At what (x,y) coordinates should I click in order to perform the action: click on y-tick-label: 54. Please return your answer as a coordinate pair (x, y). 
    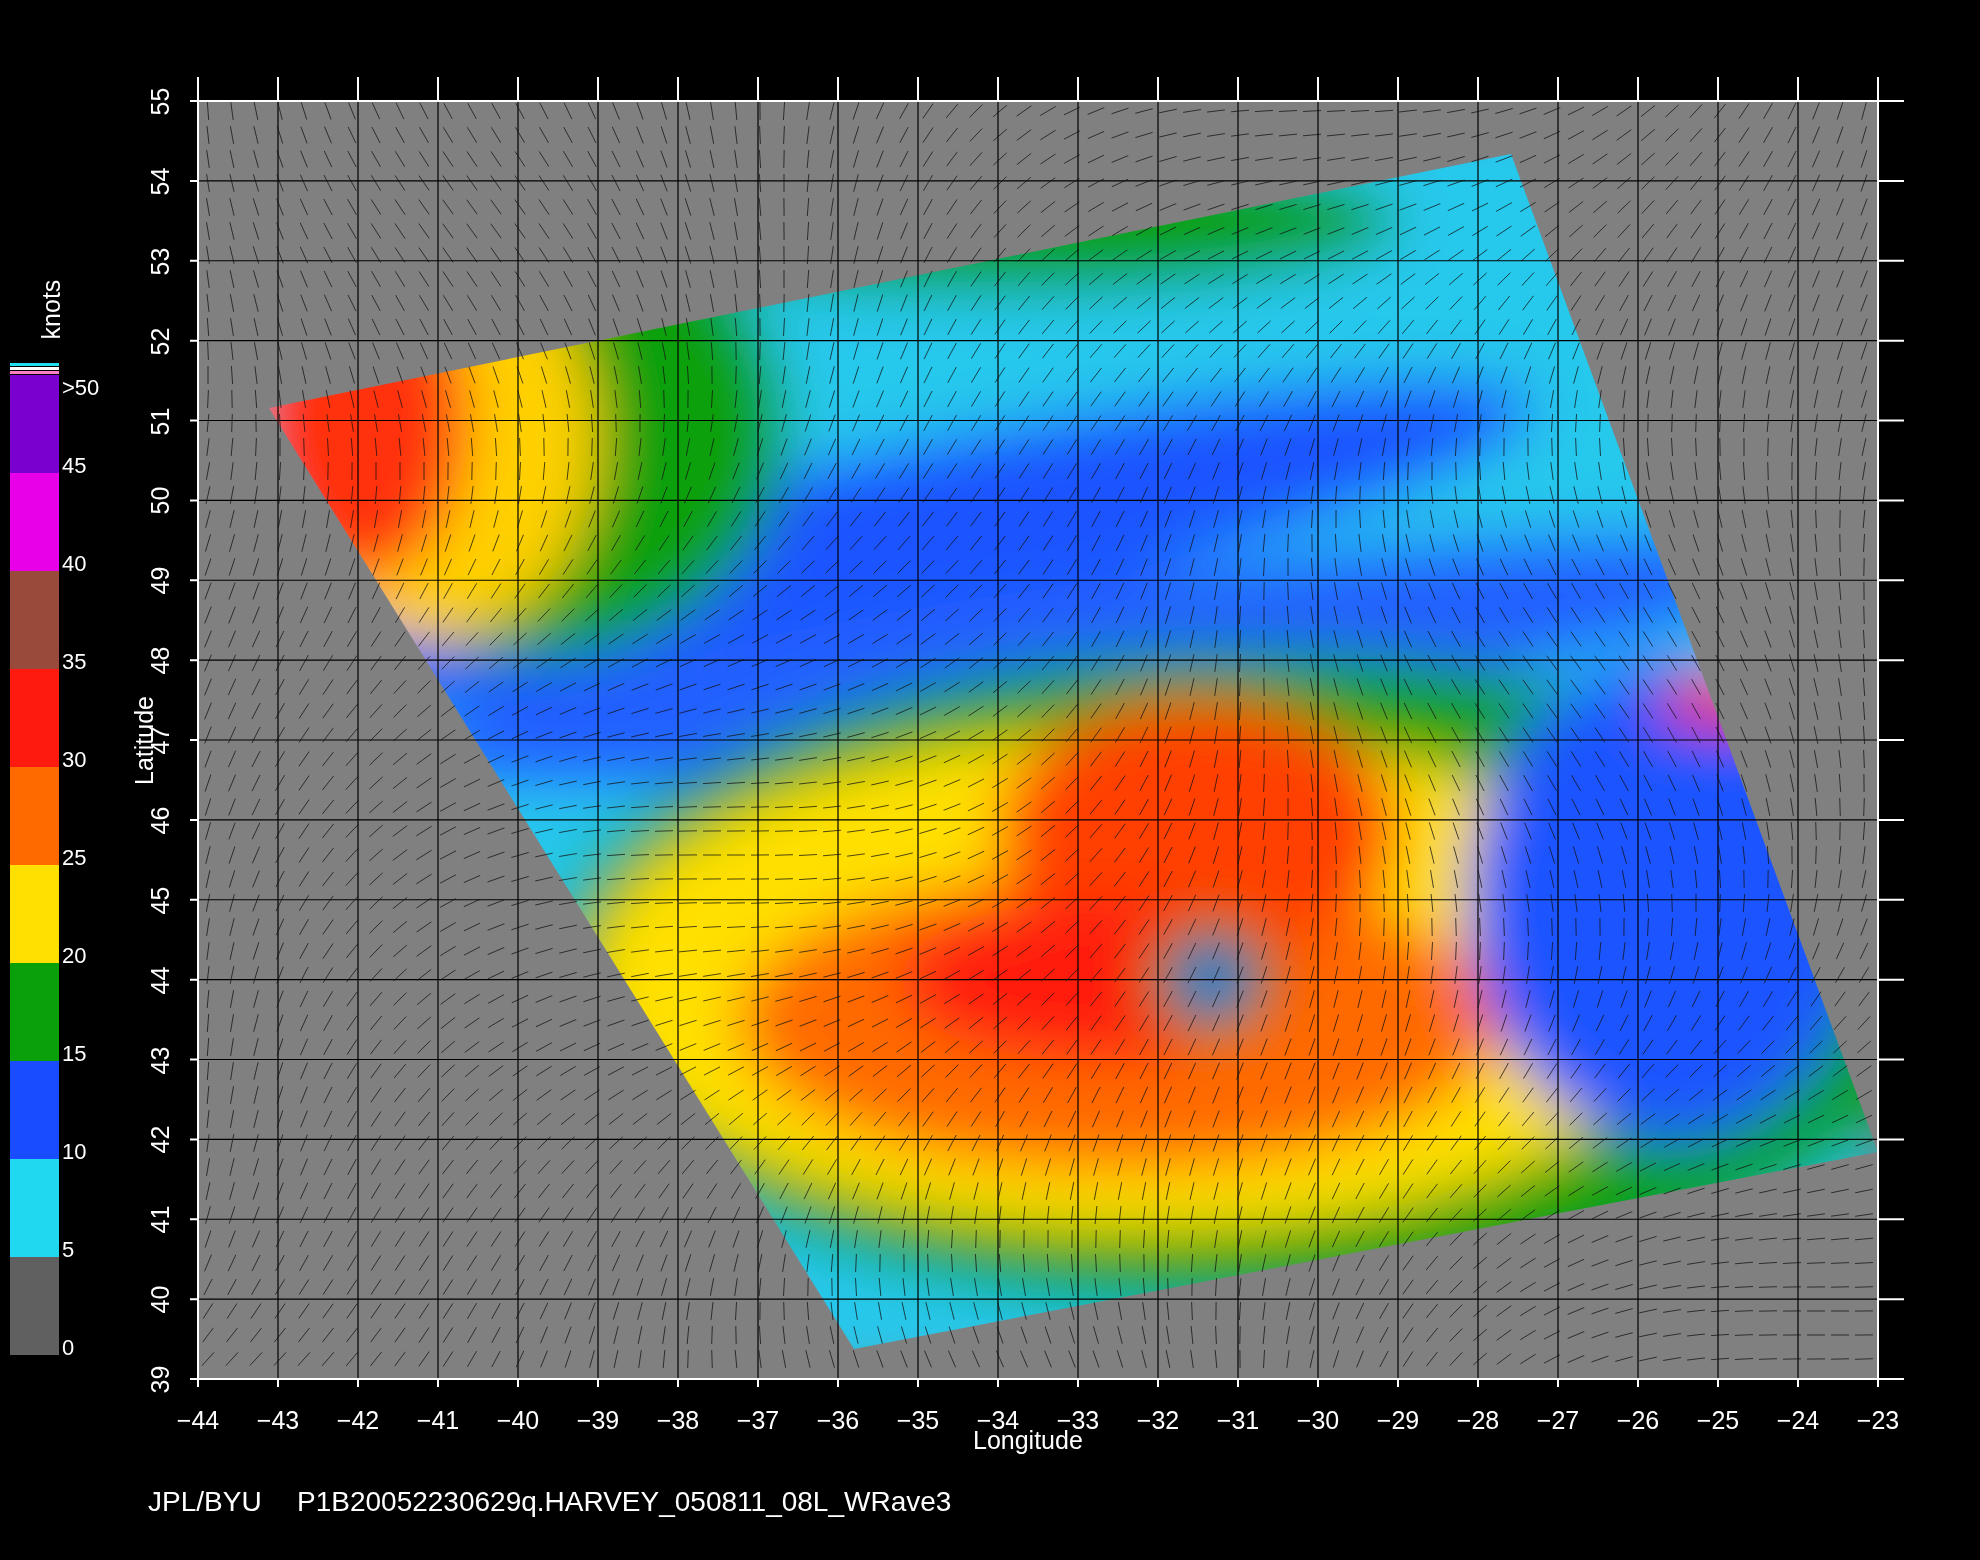
    Looking at the image, I should click on (160, 182).